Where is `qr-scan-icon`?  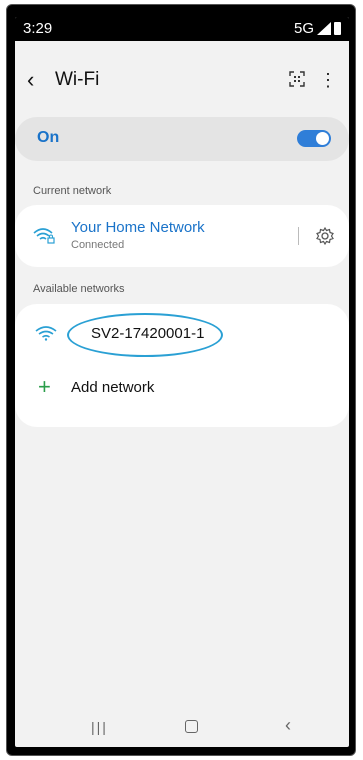 qr-scan-icon is located at coordinates (297, 79).